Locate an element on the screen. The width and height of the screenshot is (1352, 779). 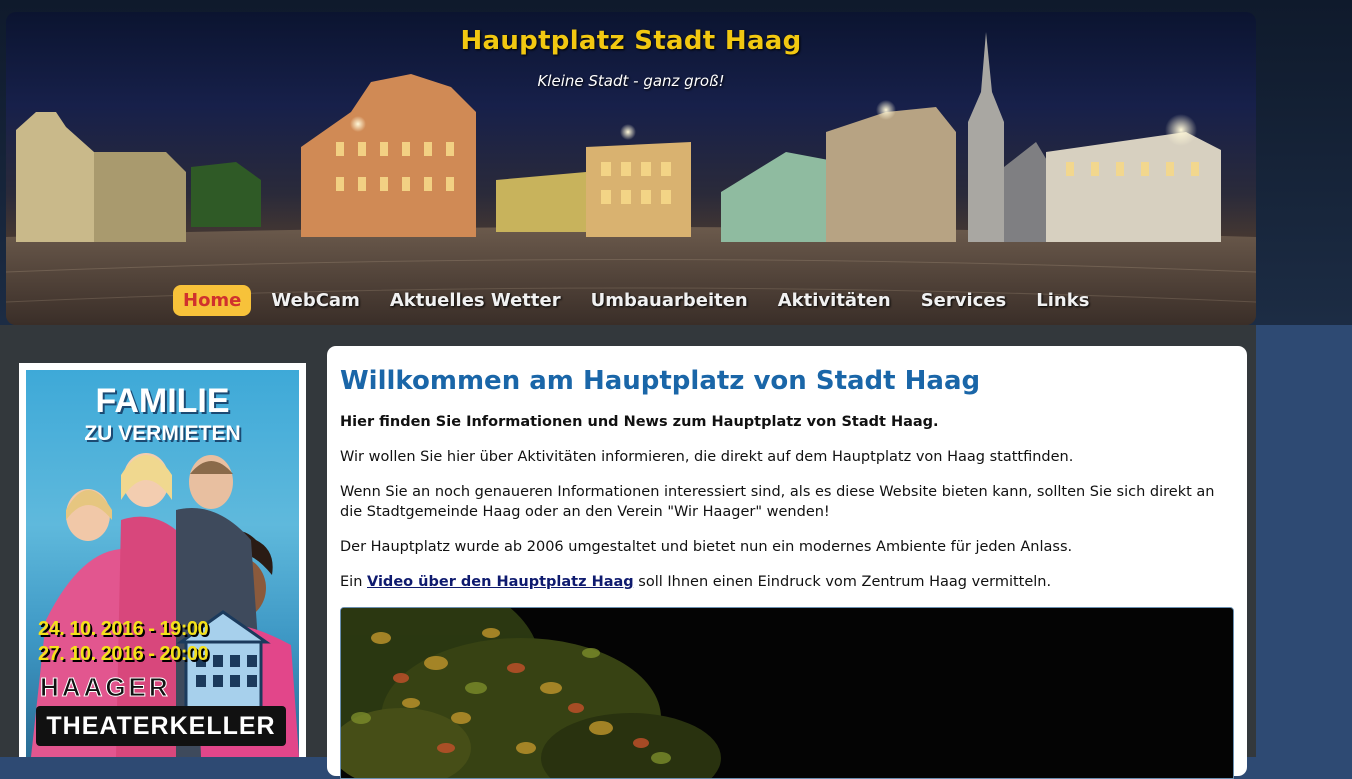
nav-item-services: Services is located at coordinates (964, 300).